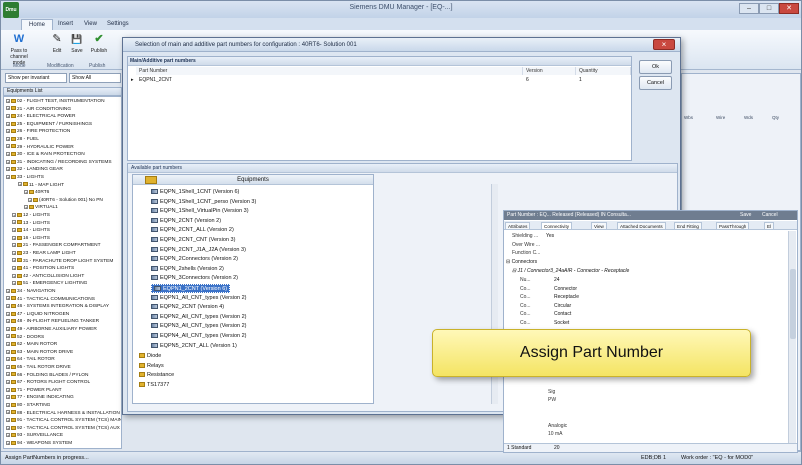 The width and height of the screenshot is (802, 465). Describe the element at coordinates (521, 262) in the screenshot. I see `connectors-group: ⊟ Connectors` at that location.